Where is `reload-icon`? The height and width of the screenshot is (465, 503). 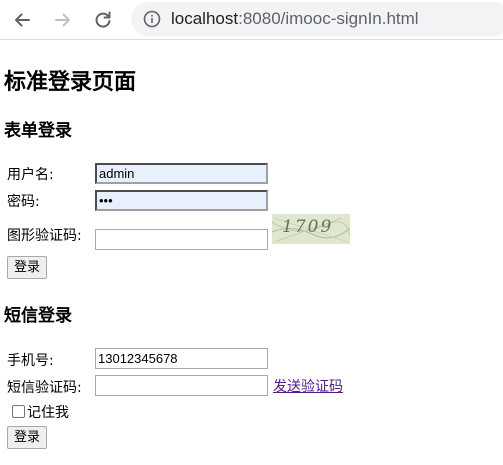
reload-icon is located at coordinates (103, 20).